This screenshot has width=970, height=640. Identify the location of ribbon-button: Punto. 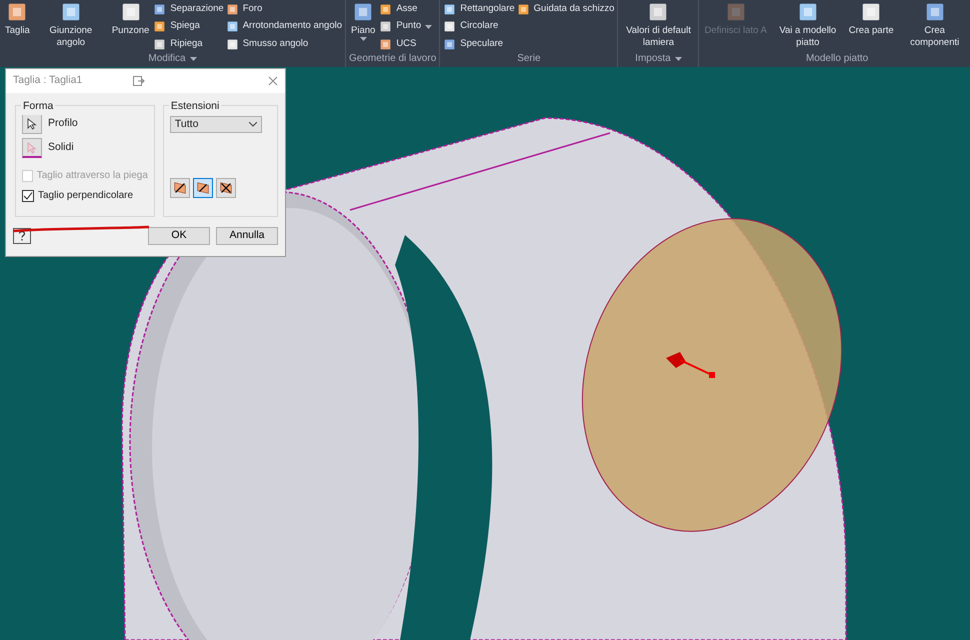
(405, 26).